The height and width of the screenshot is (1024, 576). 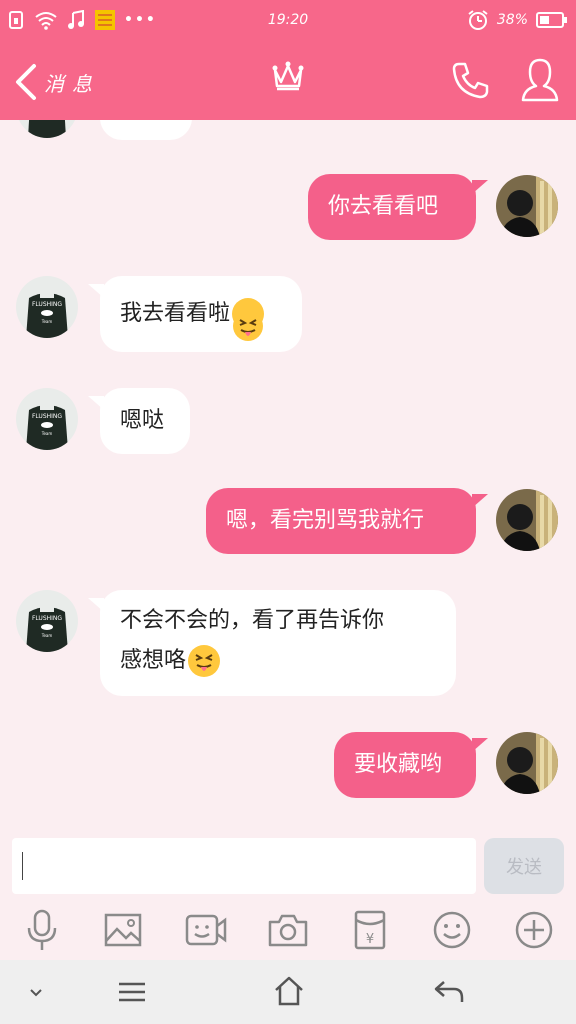 What do you see at coordinates (551, 20) in the screenshot?
I see `battery-icon` at bounding box center [551, 20].